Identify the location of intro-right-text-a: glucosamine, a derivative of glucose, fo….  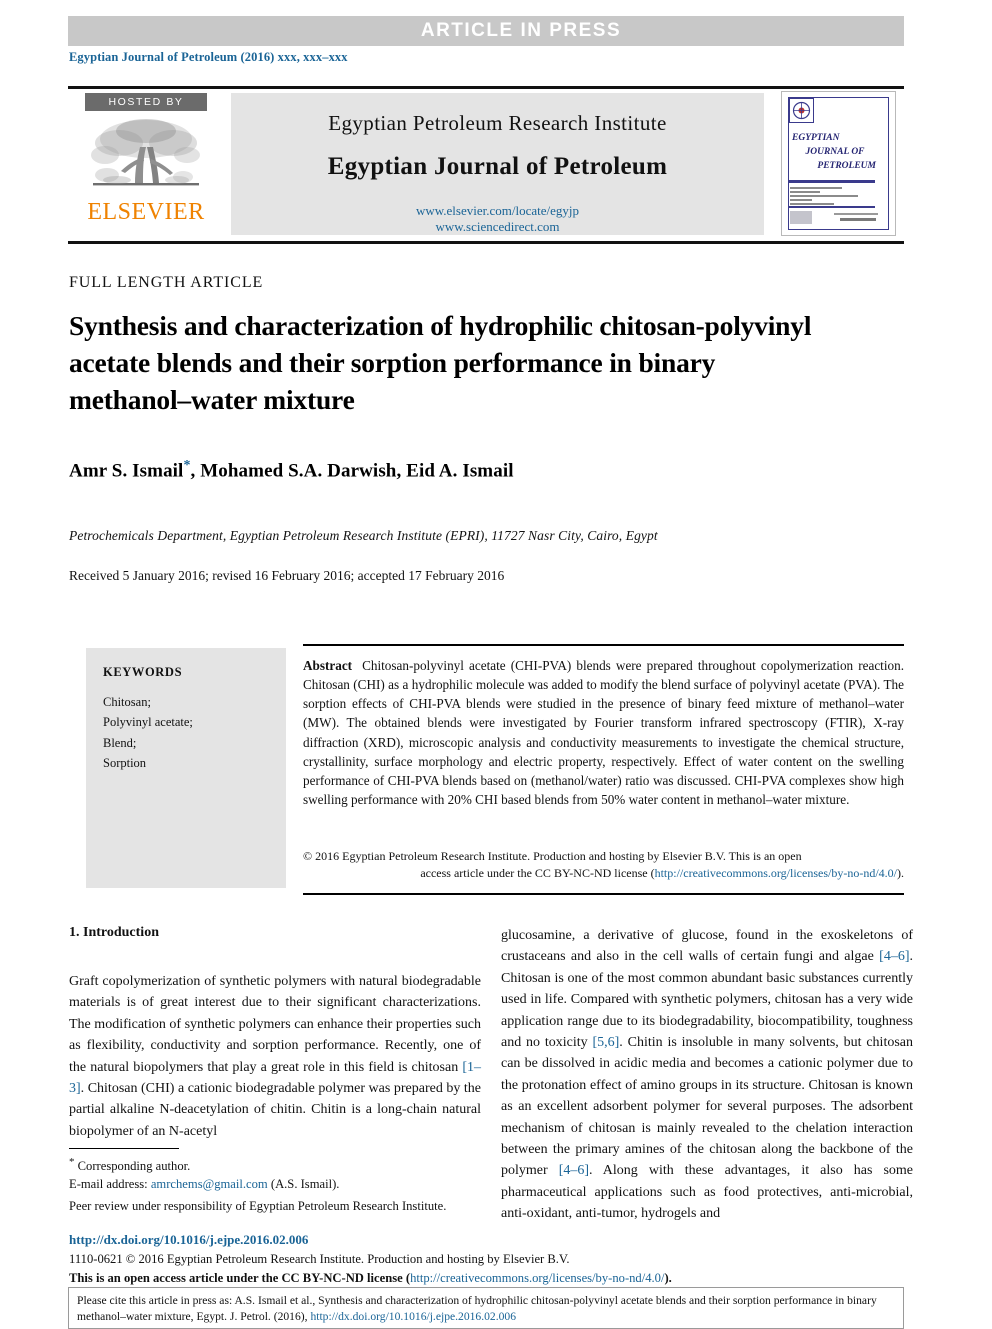
(707, 946).